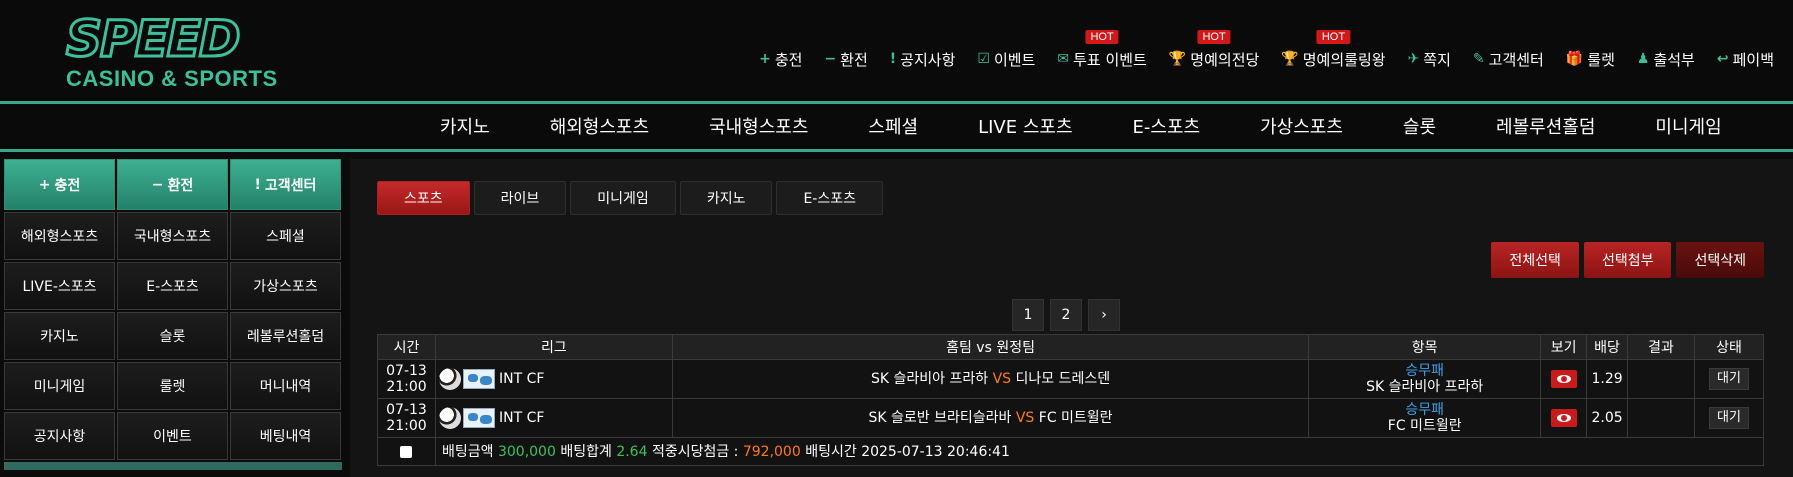  I want to click on sidebar-item: LIVE-스포츠, so click(59, 286).